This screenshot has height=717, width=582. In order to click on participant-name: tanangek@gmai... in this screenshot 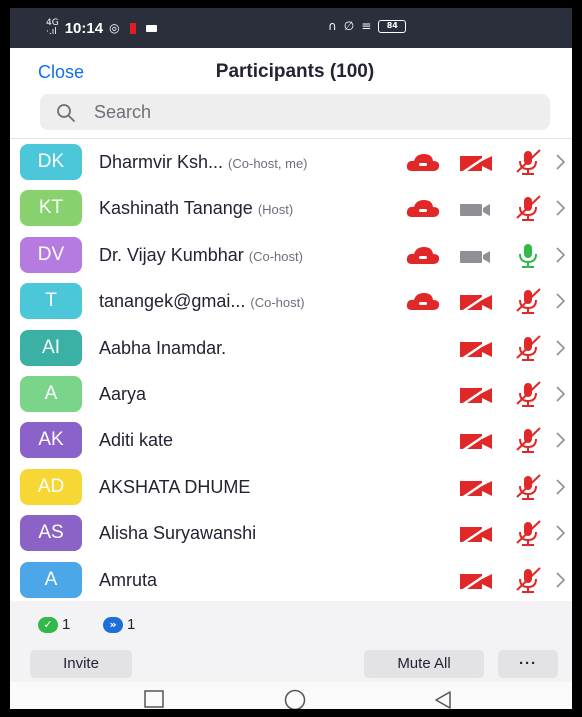, I will do `click(172, 301)`.